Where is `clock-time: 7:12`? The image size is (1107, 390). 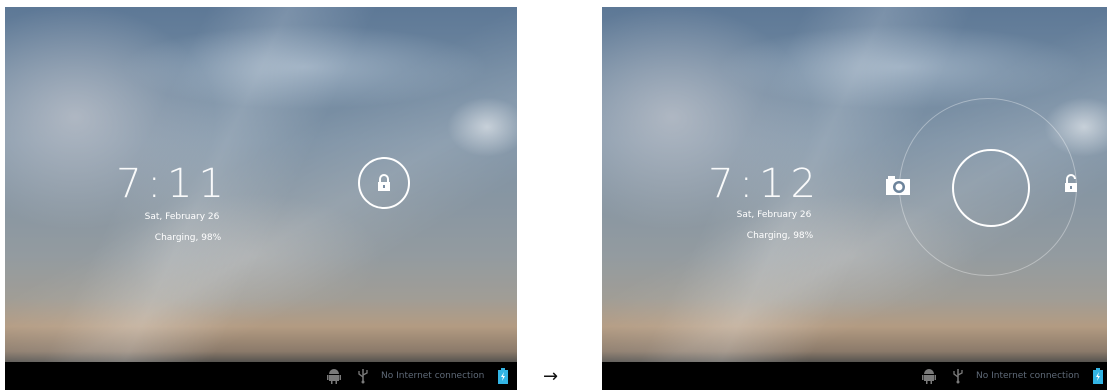
clock-time: 7:12 is located at coordinates (765, 184).